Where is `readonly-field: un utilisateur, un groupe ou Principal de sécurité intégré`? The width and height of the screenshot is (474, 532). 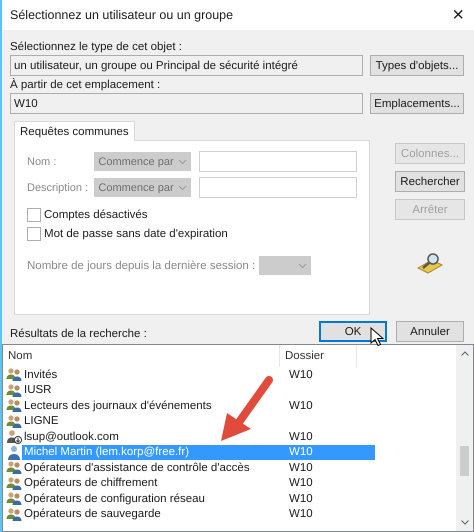 readonly-field: un utilisateur, un groupe ou Principal de sécurité intégré is located at coordinates (186, 65).